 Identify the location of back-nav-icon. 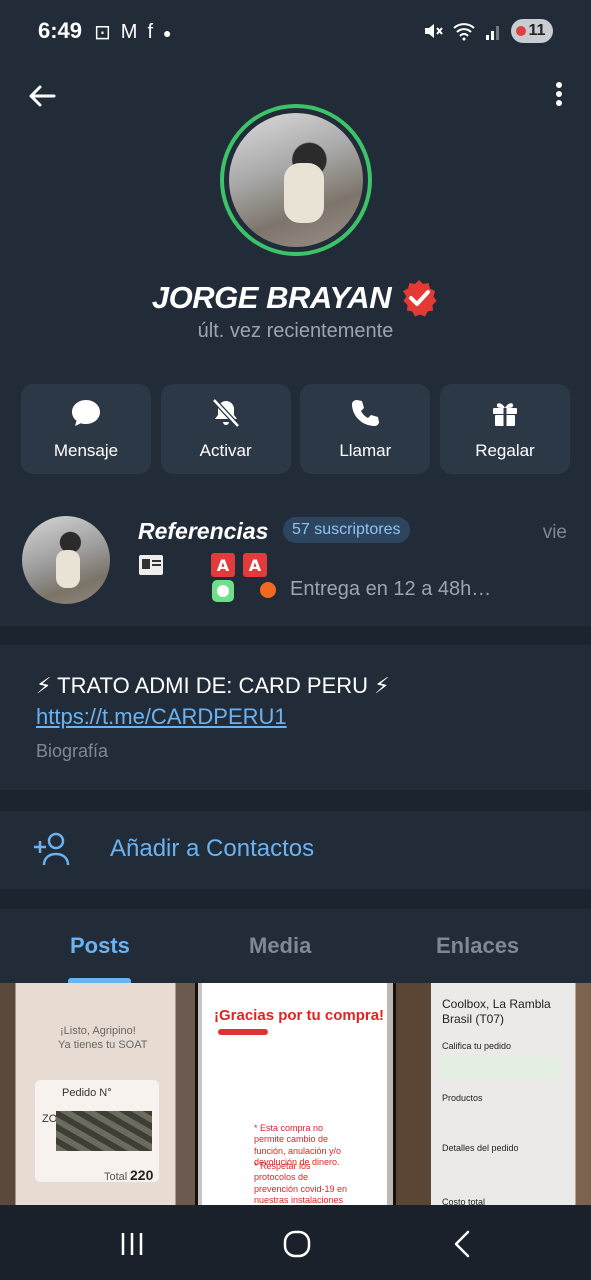
(463, 1244).